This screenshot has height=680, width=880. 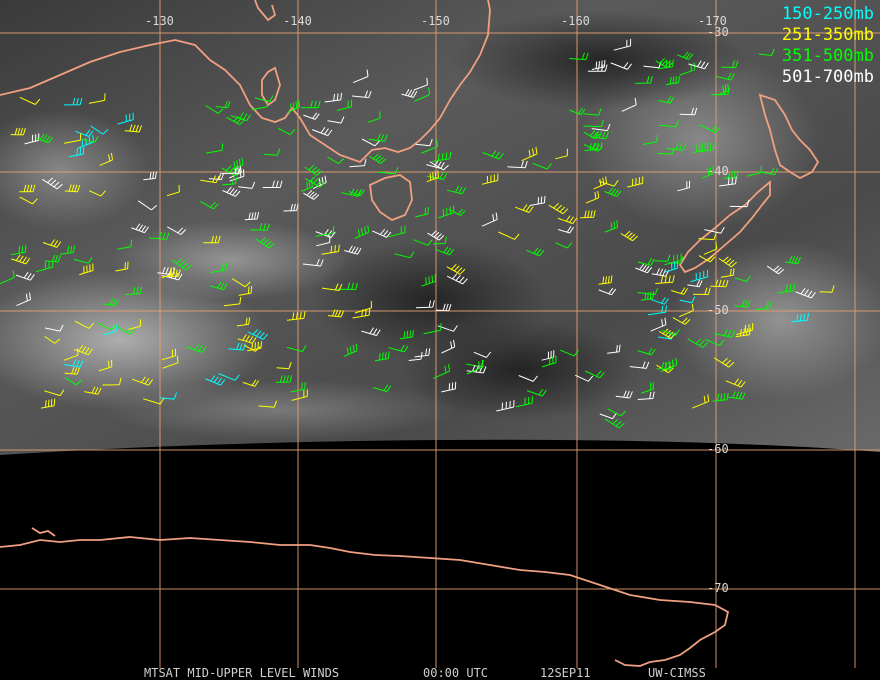 I want to click on lon-label-140: -140, so click(x=297, y=21).